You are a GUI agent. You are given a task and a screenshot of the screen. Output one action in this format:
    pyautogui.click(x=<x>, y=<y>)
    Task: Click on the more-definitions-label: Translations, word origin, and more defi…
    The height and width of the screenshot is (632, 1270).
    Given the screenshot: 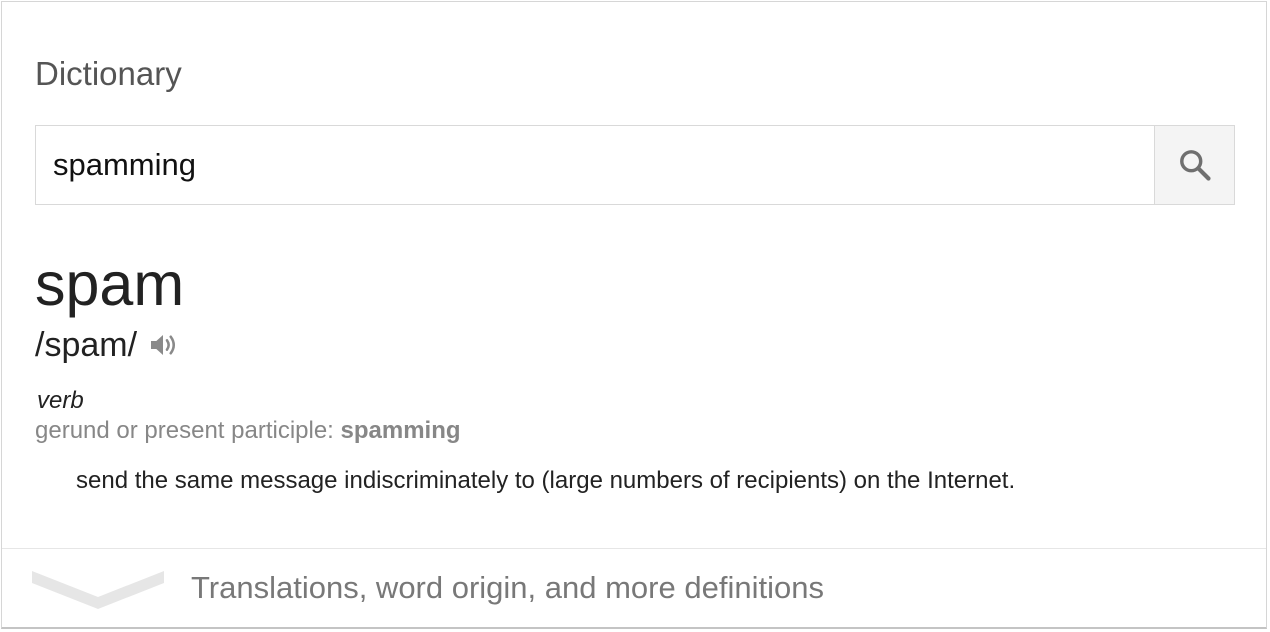 What is the action you would take?
    pyautogui.click(x=507, y=587)
    